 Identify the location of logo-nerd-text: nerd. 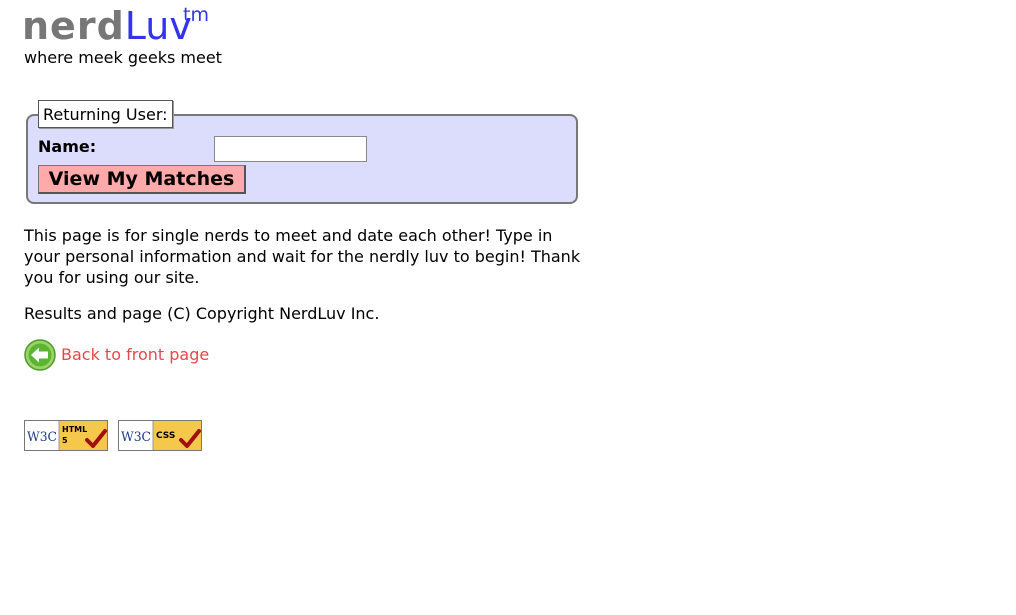
(73, 26).